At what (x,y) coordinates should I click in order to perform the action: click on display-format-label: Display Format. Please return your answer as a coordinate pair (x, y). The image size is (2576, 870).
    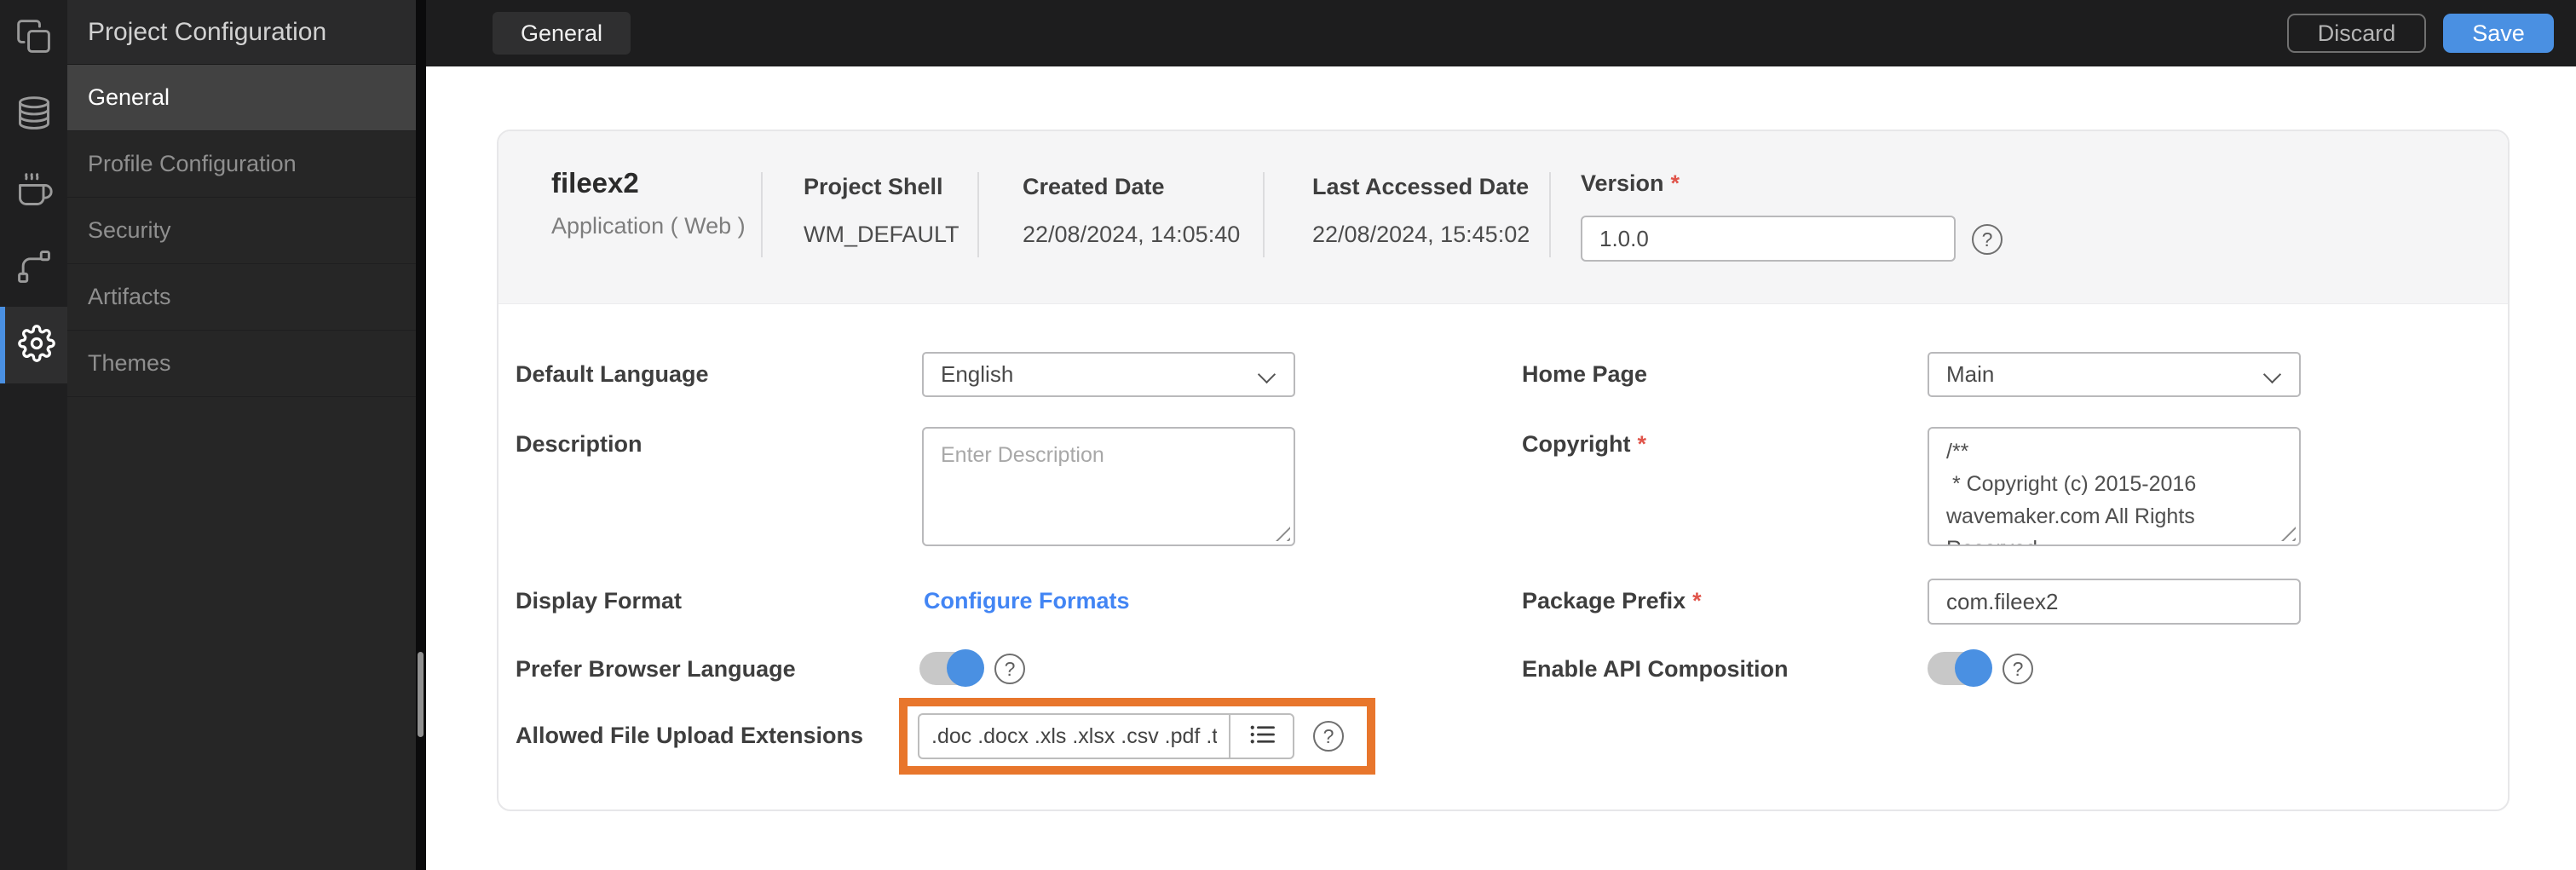
    Looking at the image, I should click on (599, 601).